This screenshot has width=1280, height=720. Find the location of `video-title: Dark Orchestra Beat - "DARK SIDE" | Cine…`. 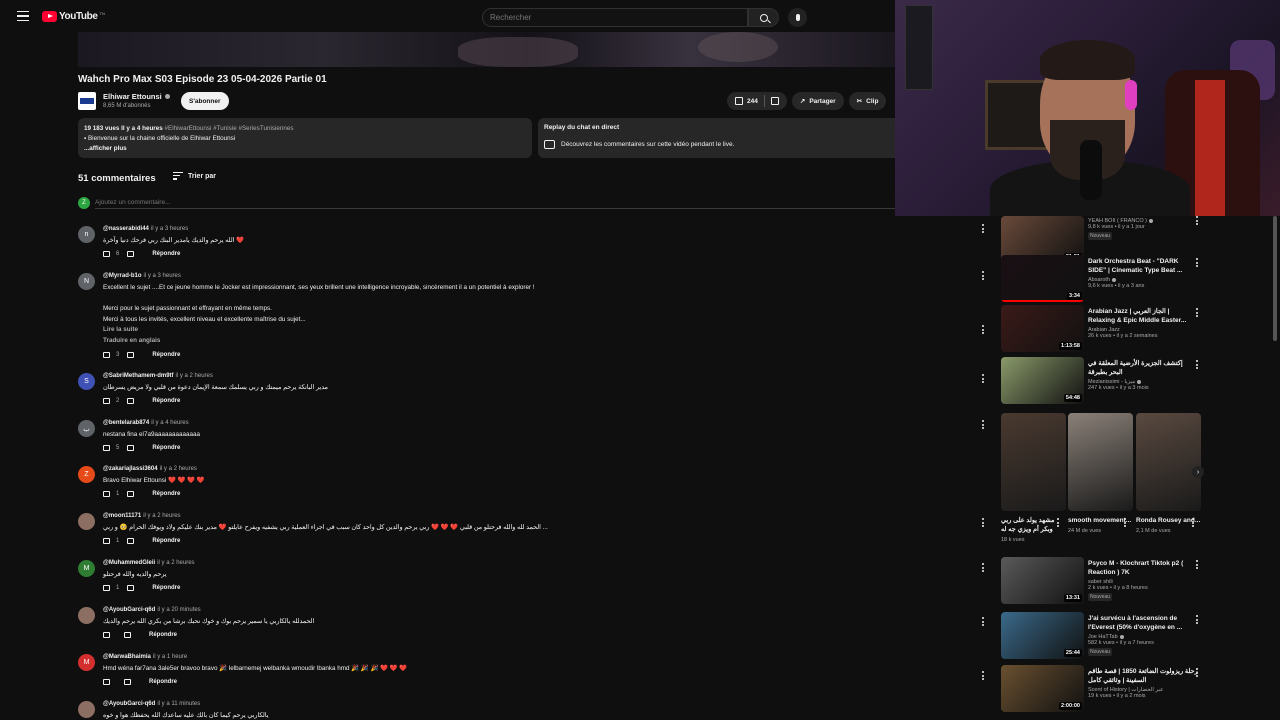

video-title: Dark Orchestra Beat - "DARK SIDE" | Cine… is located at coordinates (1143, 266).